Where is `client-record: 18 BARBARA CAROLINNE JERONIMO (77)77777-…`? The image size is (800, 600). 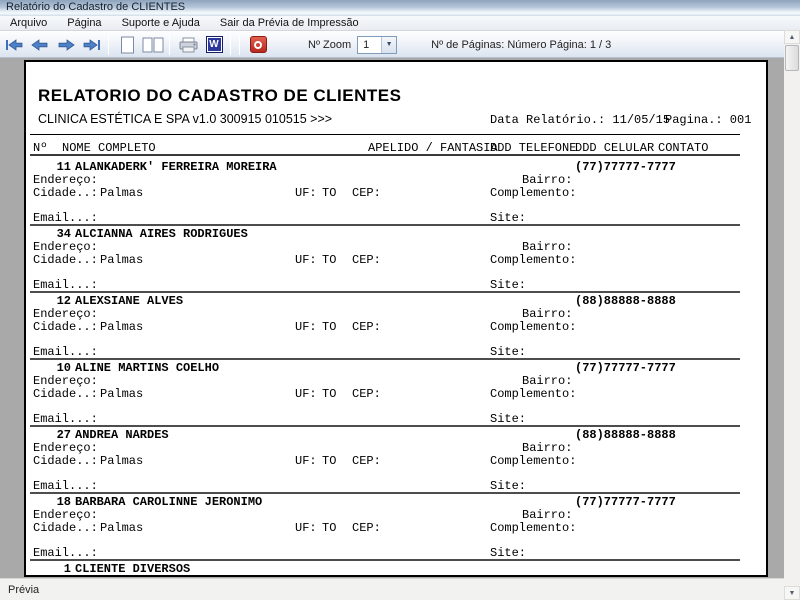 client-record: 18 BARBARA CAROLINNE JERONIMO (77)77777-… is located at coordinates (396, 528).